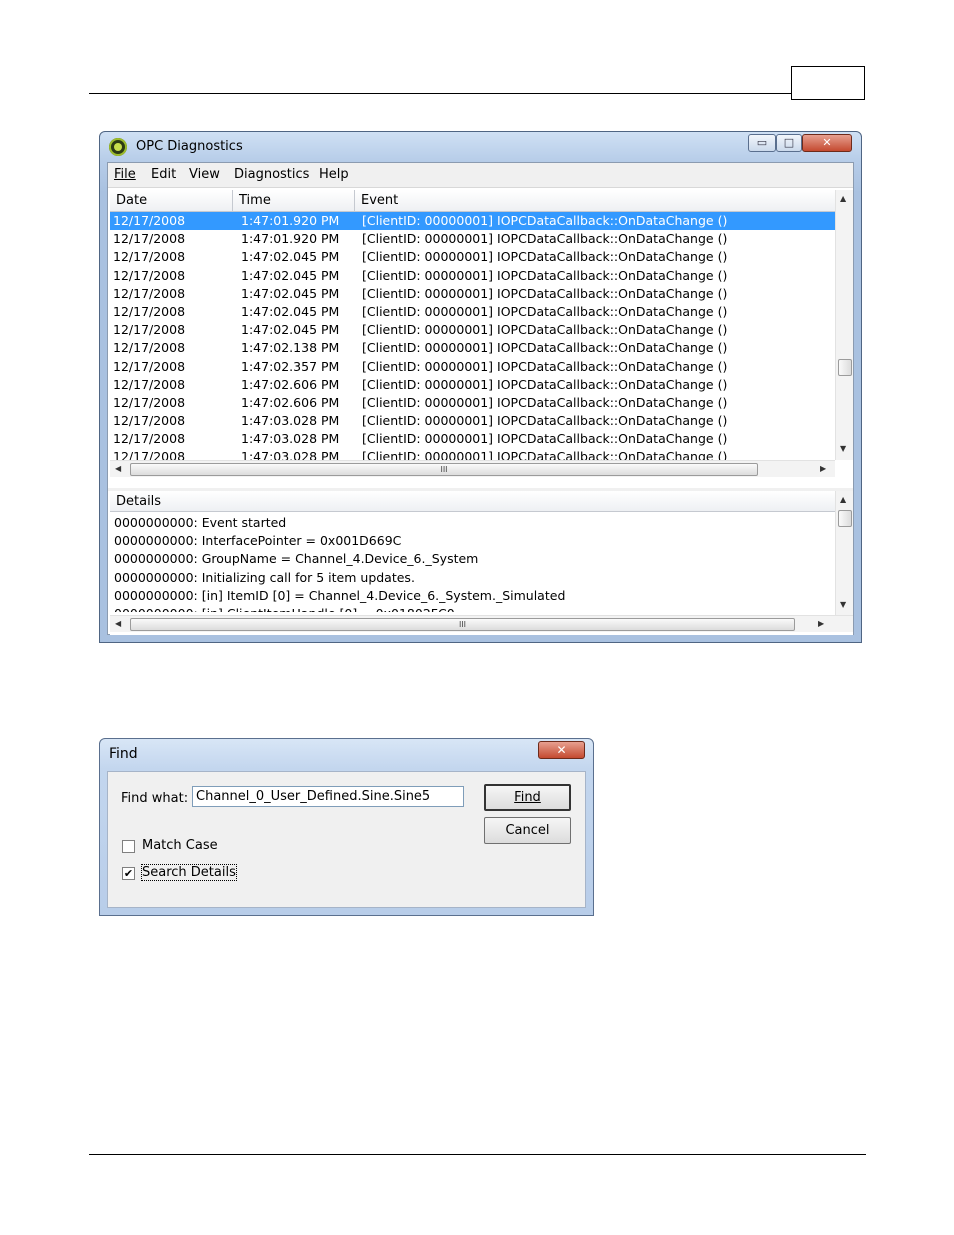 This screenshot has height=1235, width=954. I want to click on details-hscroll-thumb: III, so click(462, 624).